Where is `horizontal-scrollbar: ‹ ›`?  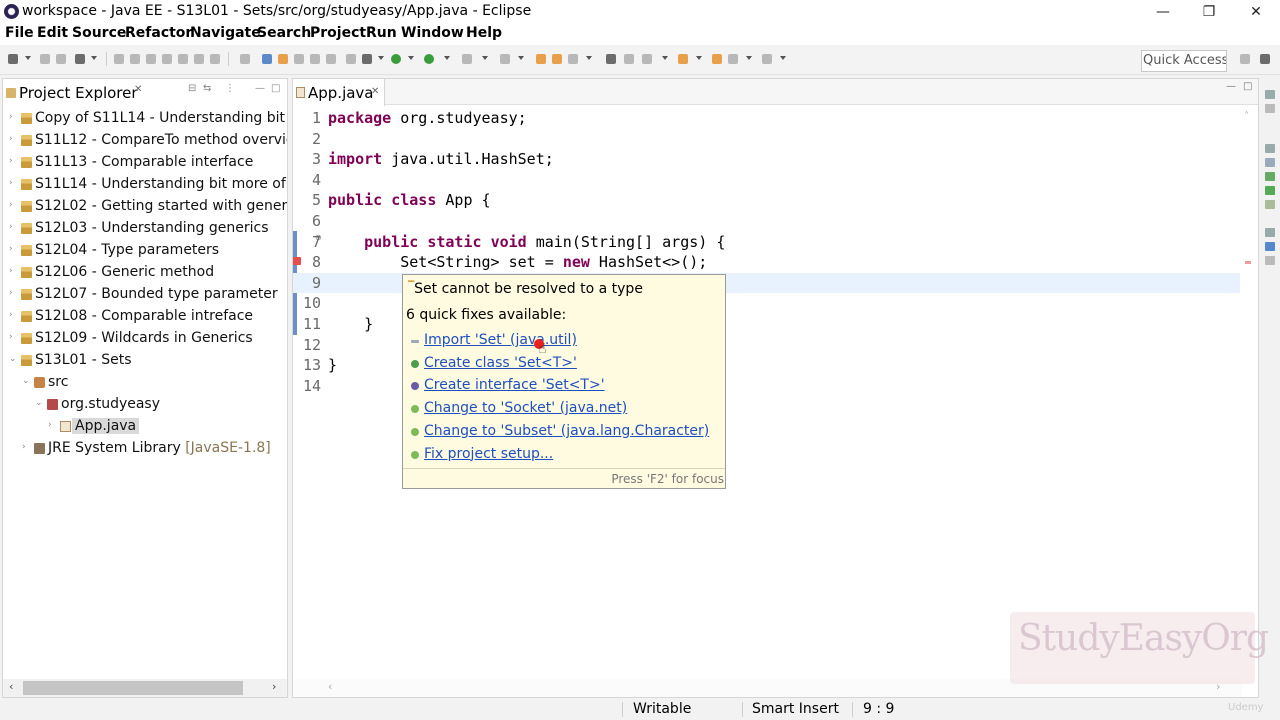
horizontal-scrollbar: ‹ › is located at coordinates (145, 688).